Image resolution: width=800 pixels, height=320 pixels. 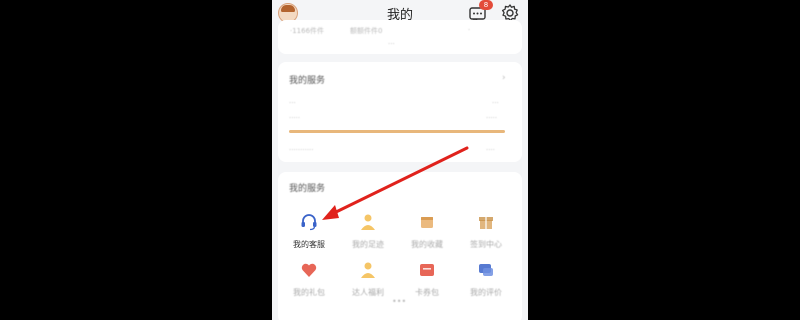 I want to click on arrow-head, so click(x=330, y=212).